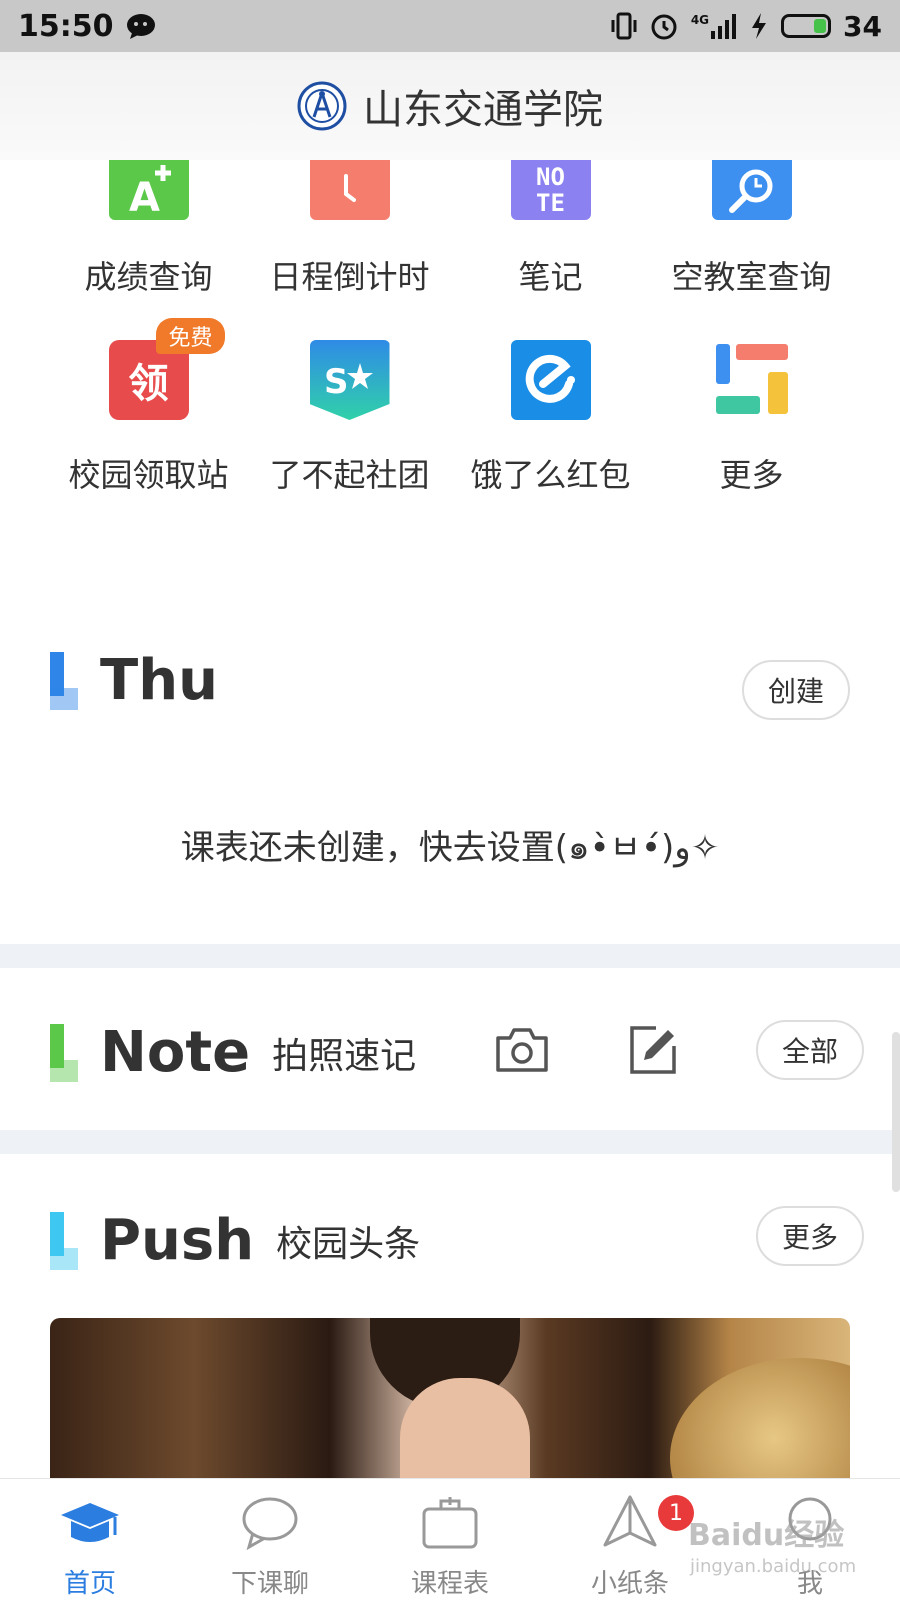 This screenshot has width=900, height=1600. Describe the element at coordinates (773, 1566) in the screenshot. I see `watermark-url: jingyan.baidu.com` at that location.